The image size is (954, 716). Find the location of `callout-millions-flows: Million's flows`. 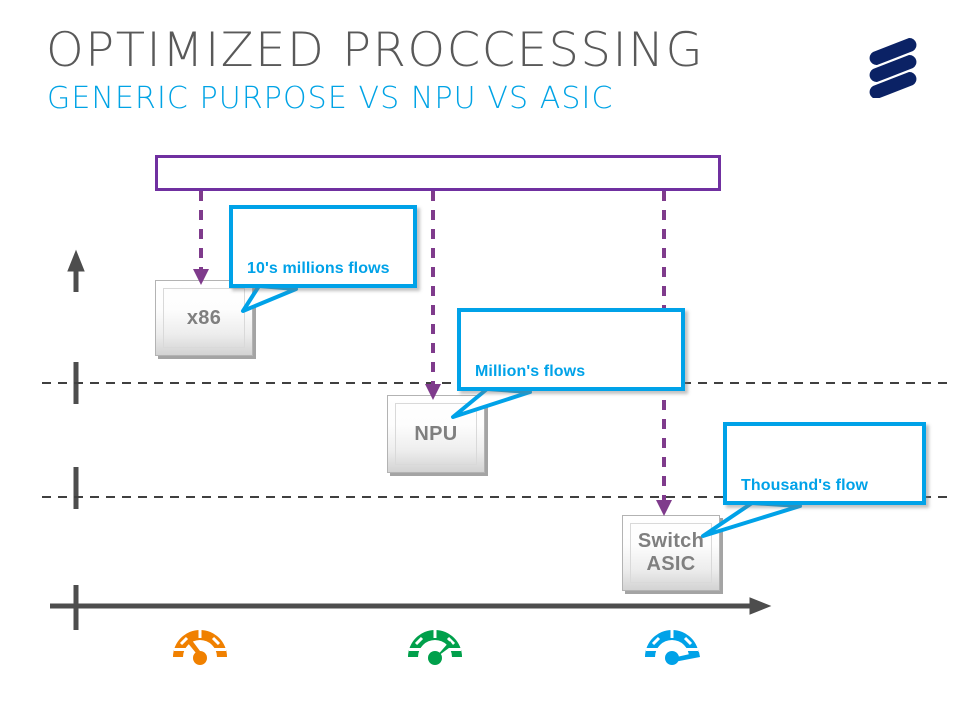

callout-millions-flows: Million's flows is located at coordinates (571, 349).